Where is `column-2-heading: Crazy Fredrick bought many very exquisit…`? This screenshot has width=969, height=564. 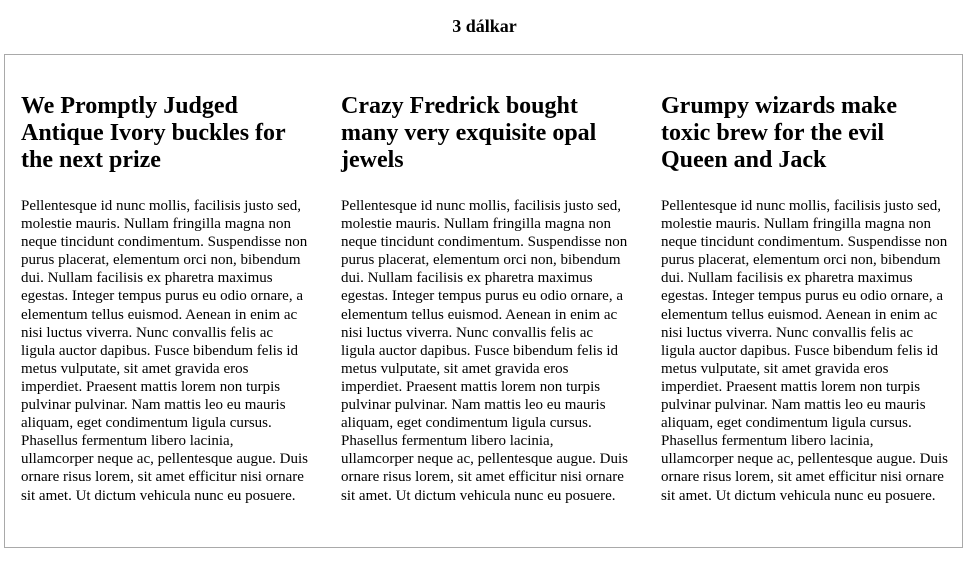 column-2-heading: Crazy Fredrick bought many very exquisit… is located at coordinates (469, 133).